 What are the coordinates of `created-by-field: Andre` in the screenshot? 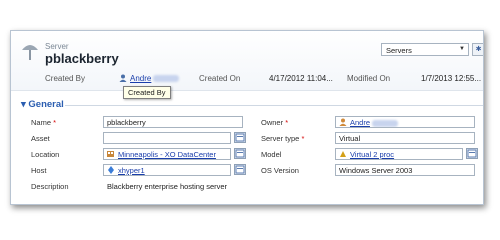 It's located at (149, 78).